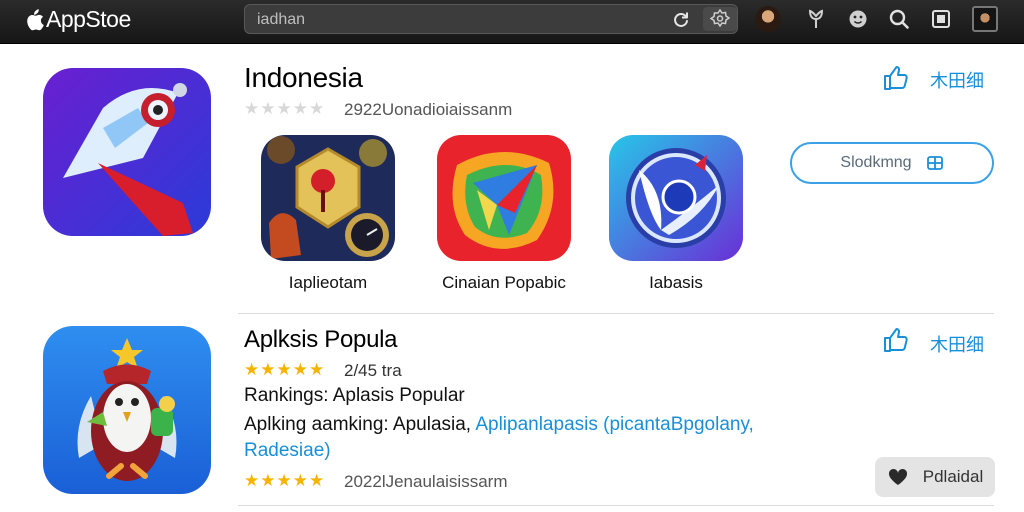 The width and height of the screenshot is (1024, 512). Describe the element at coordinates (373, 370) in the screenshot. I see `popular-rating-text: 2/45 tra` at that location.